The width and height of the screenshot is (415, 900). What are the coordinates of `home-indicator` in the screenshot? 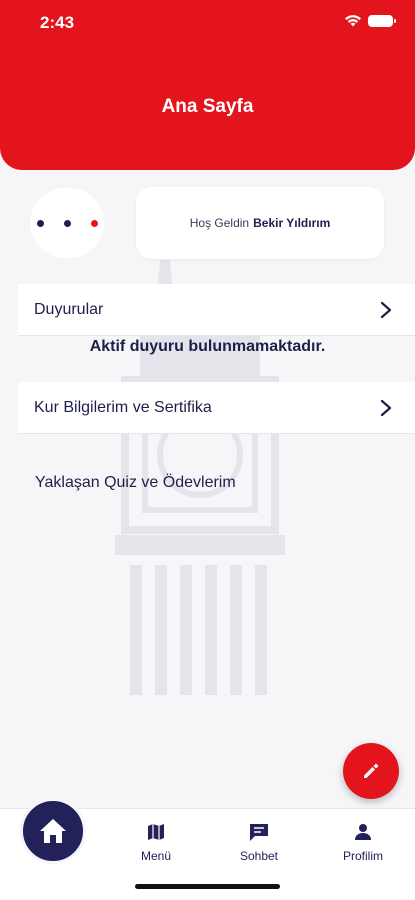 It's located at (207, 886).